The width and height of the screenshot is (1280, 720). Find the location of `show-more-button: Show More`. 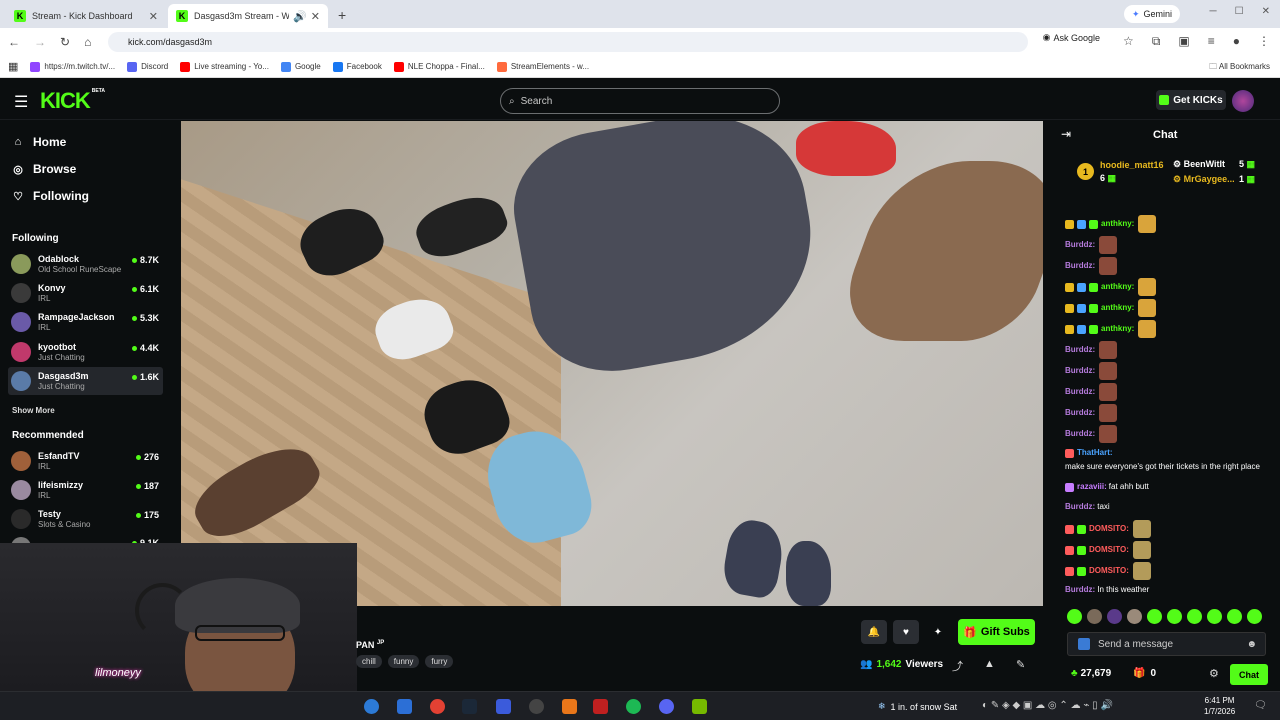

show-more-button: Show More is located at coordinates (33, 410).